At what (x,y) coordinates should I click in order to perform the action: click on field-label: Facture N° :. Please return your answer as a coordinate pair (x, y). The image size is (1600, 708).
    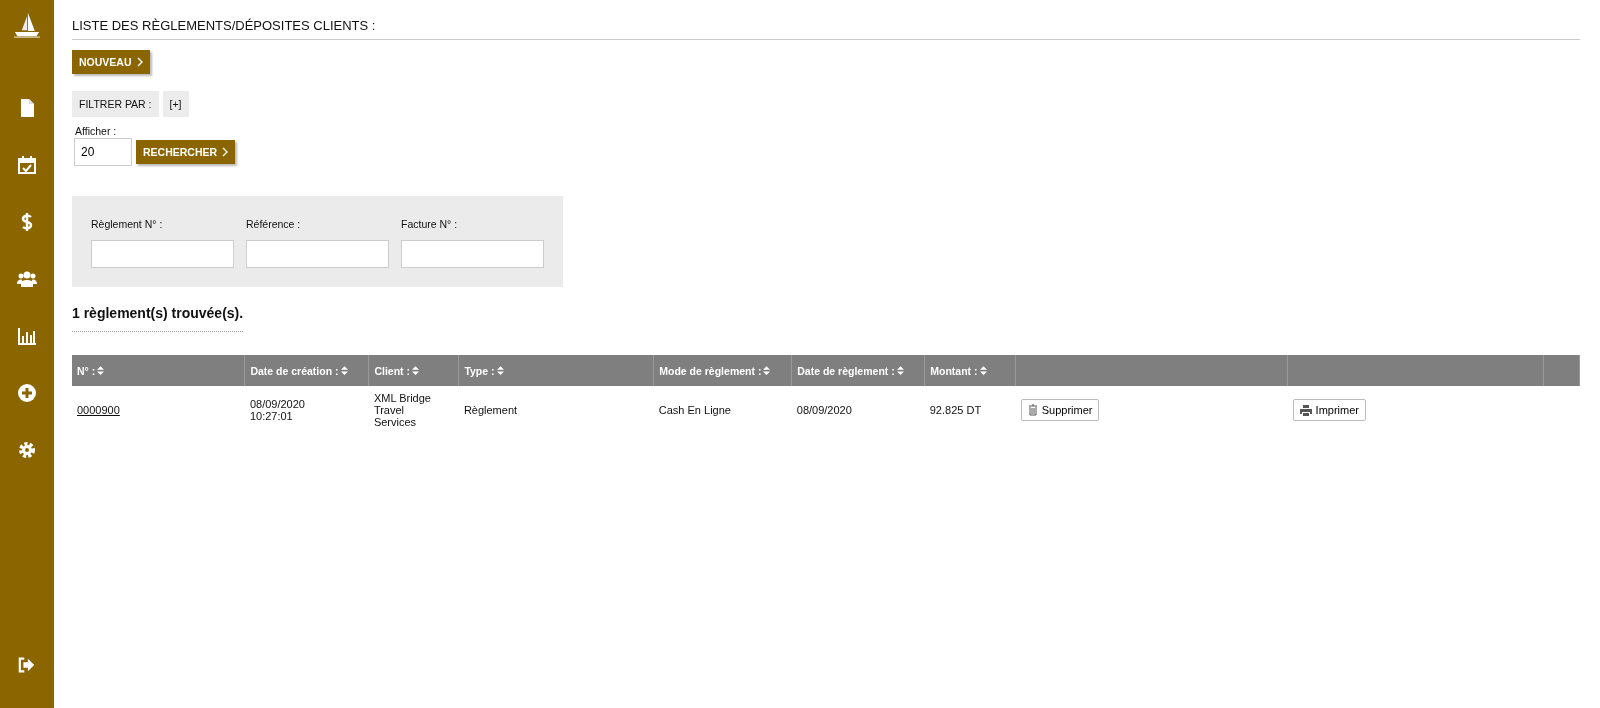
    Looking at the image, I should click on (430, 224).